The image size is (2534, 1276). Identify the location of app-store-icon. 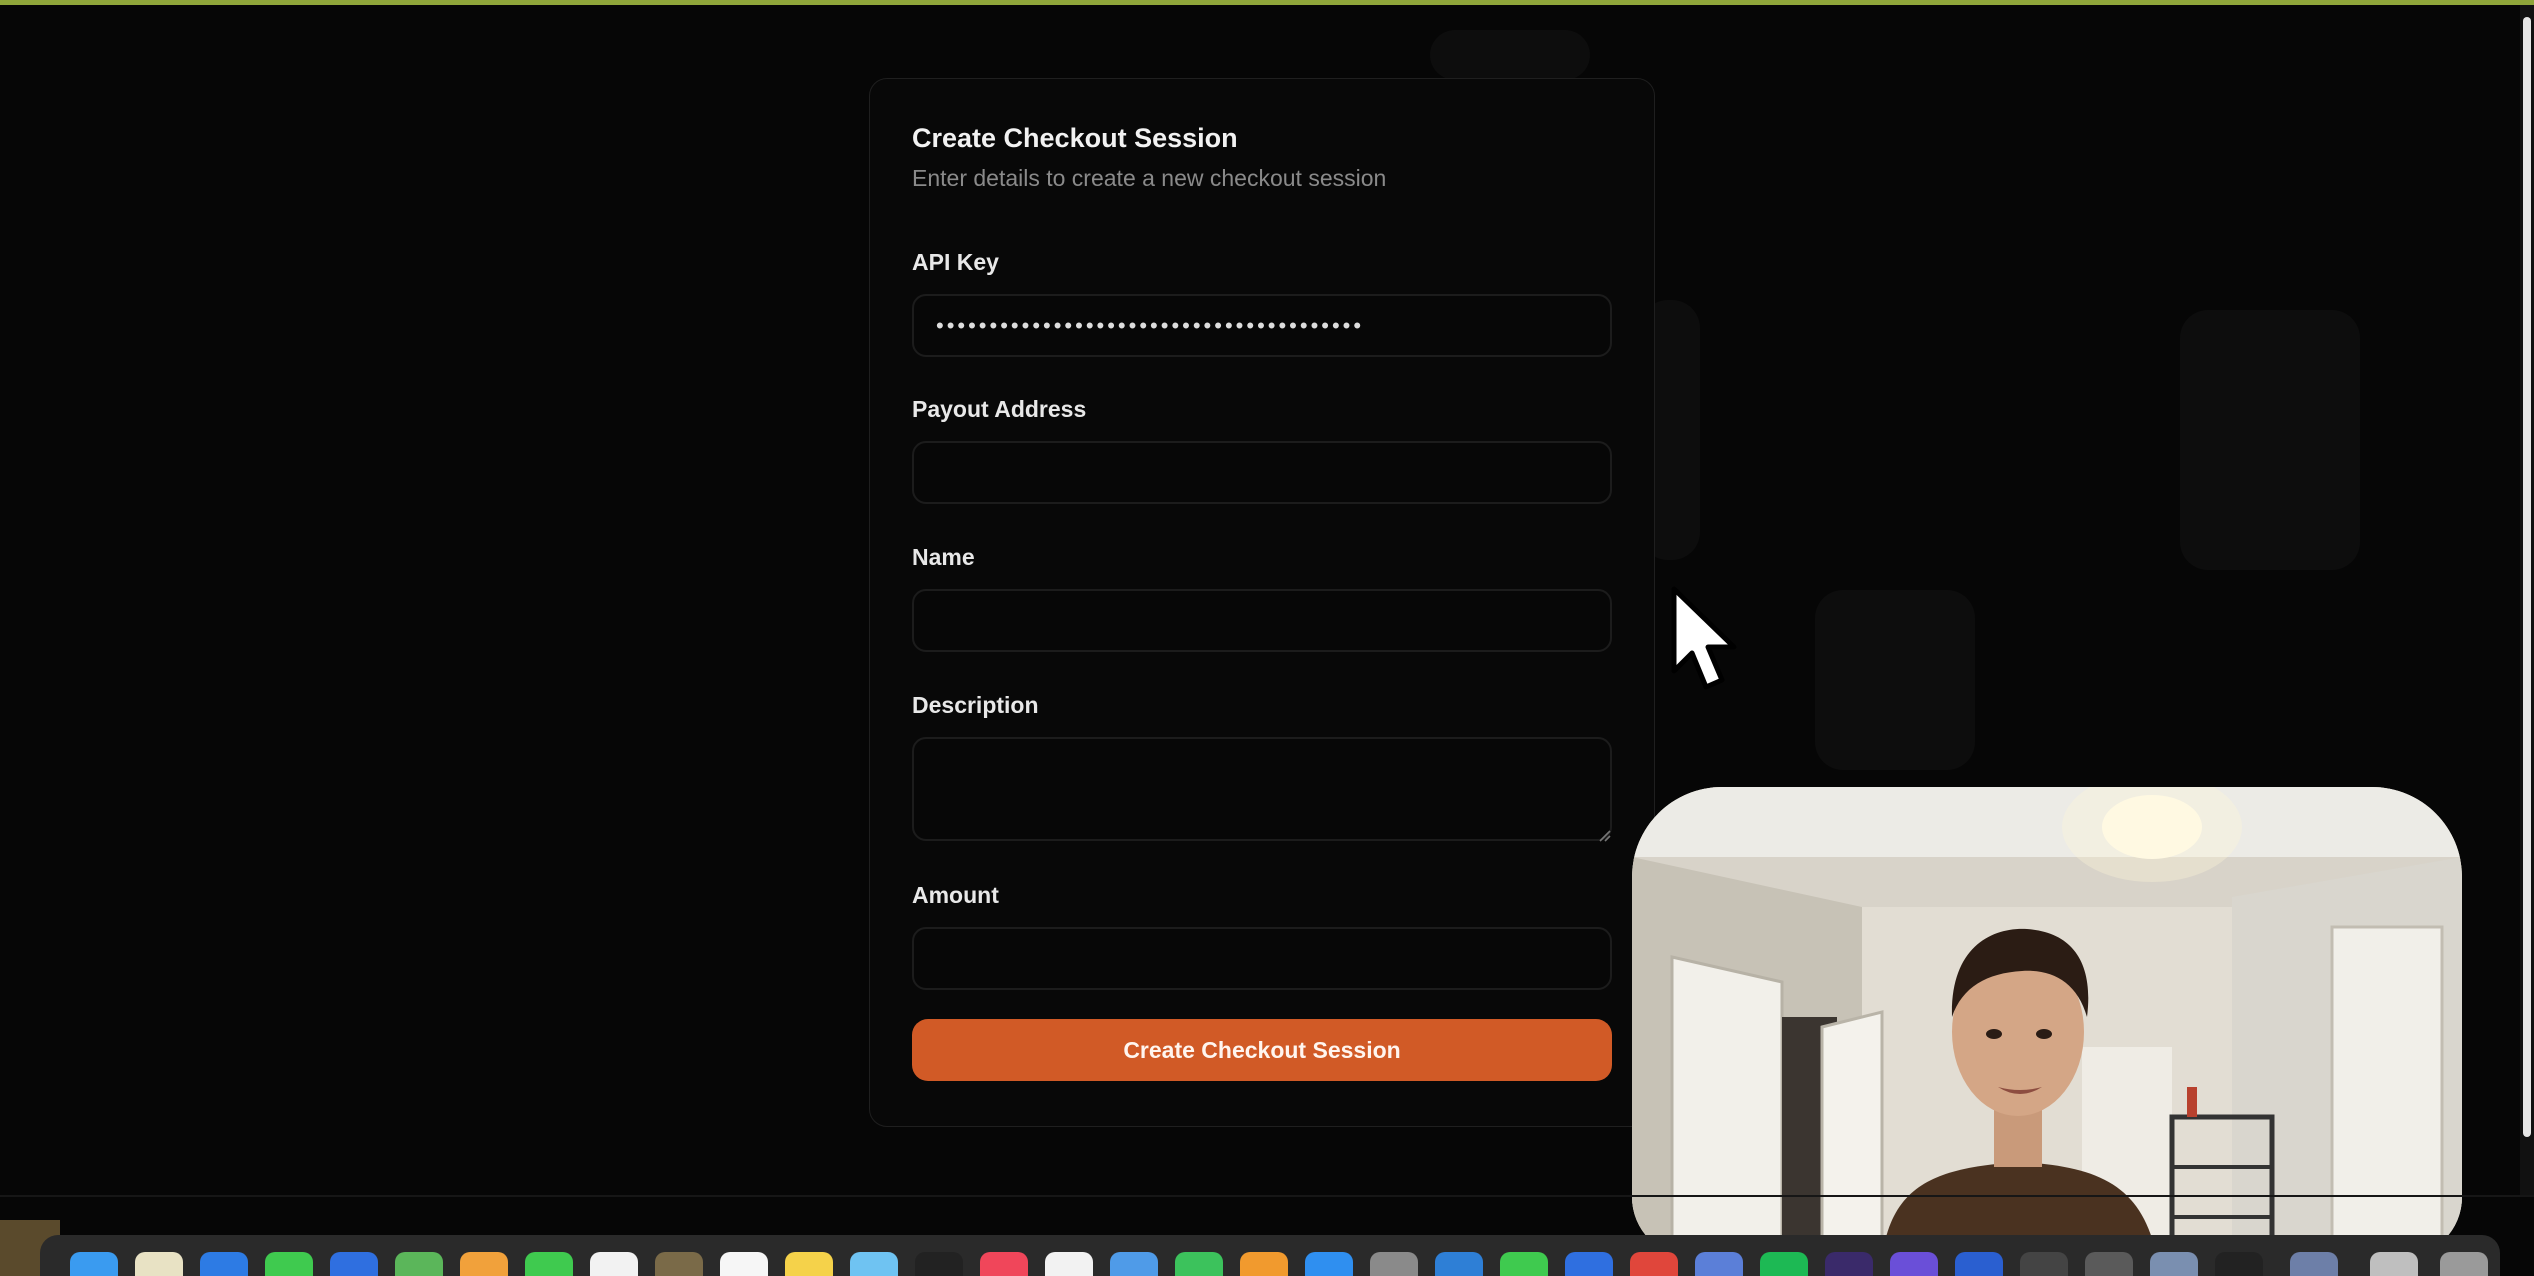
(1329, 1264).